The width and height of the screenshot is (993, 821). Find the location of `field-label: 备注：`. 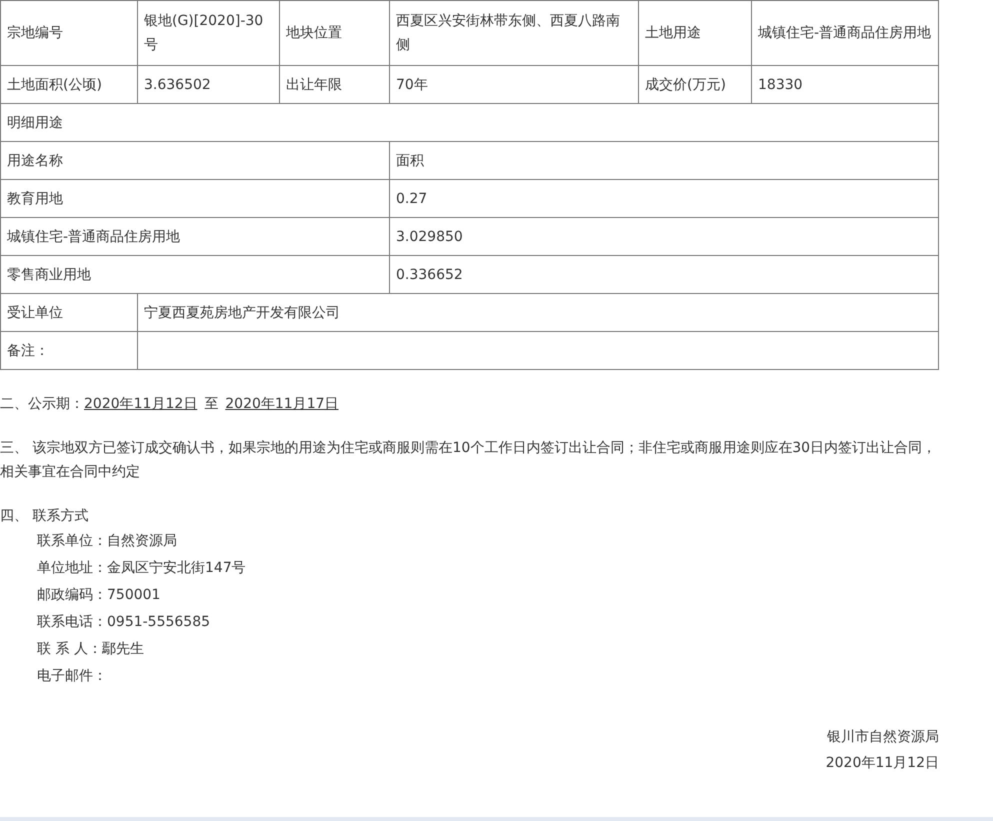

field-label: 备注： is located at coordinates (69, 351).